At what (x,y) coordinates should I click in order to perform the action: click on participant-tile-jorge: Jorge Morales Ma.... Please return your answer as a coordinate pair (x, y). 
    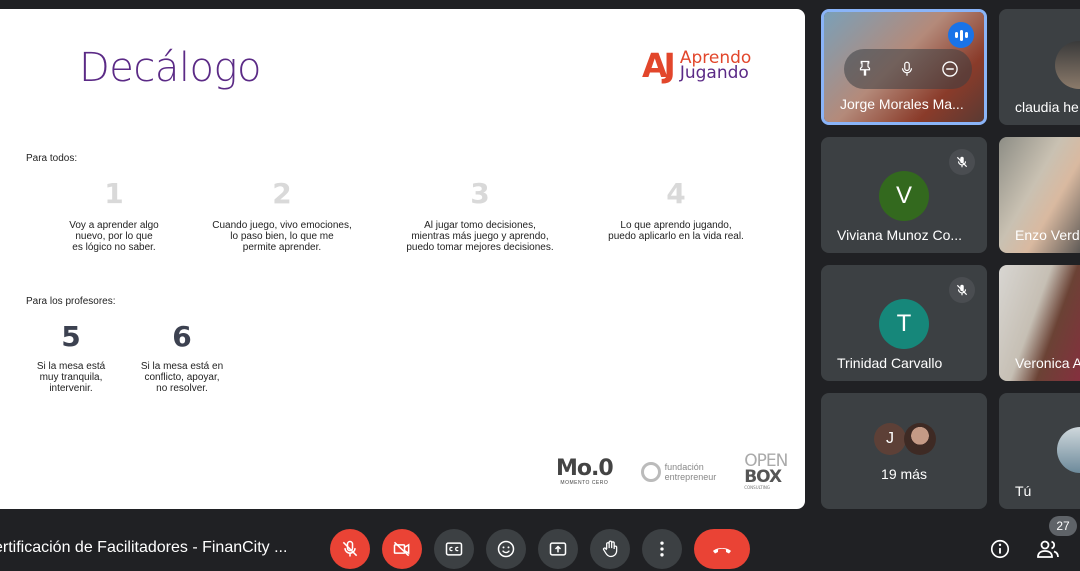
    Looking at the image, I should click on (904, 67).